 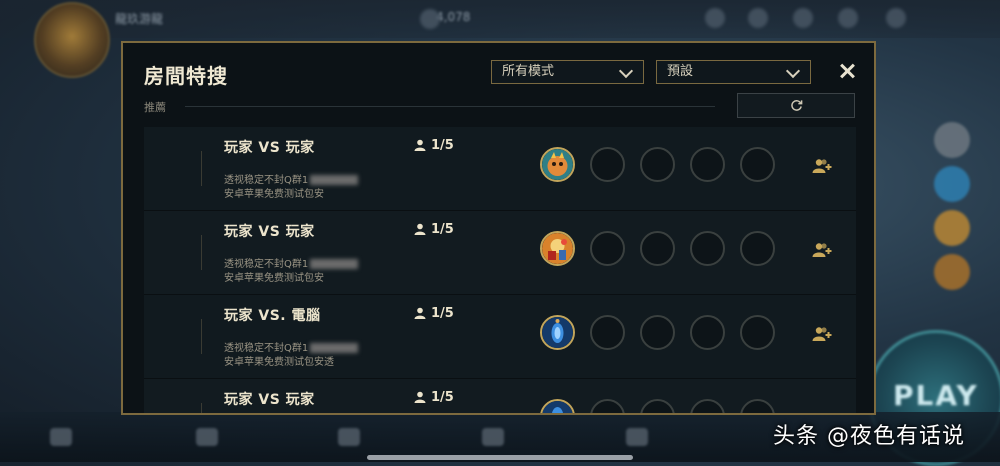 I want to click on close-icon, so click(x=847, y=71).